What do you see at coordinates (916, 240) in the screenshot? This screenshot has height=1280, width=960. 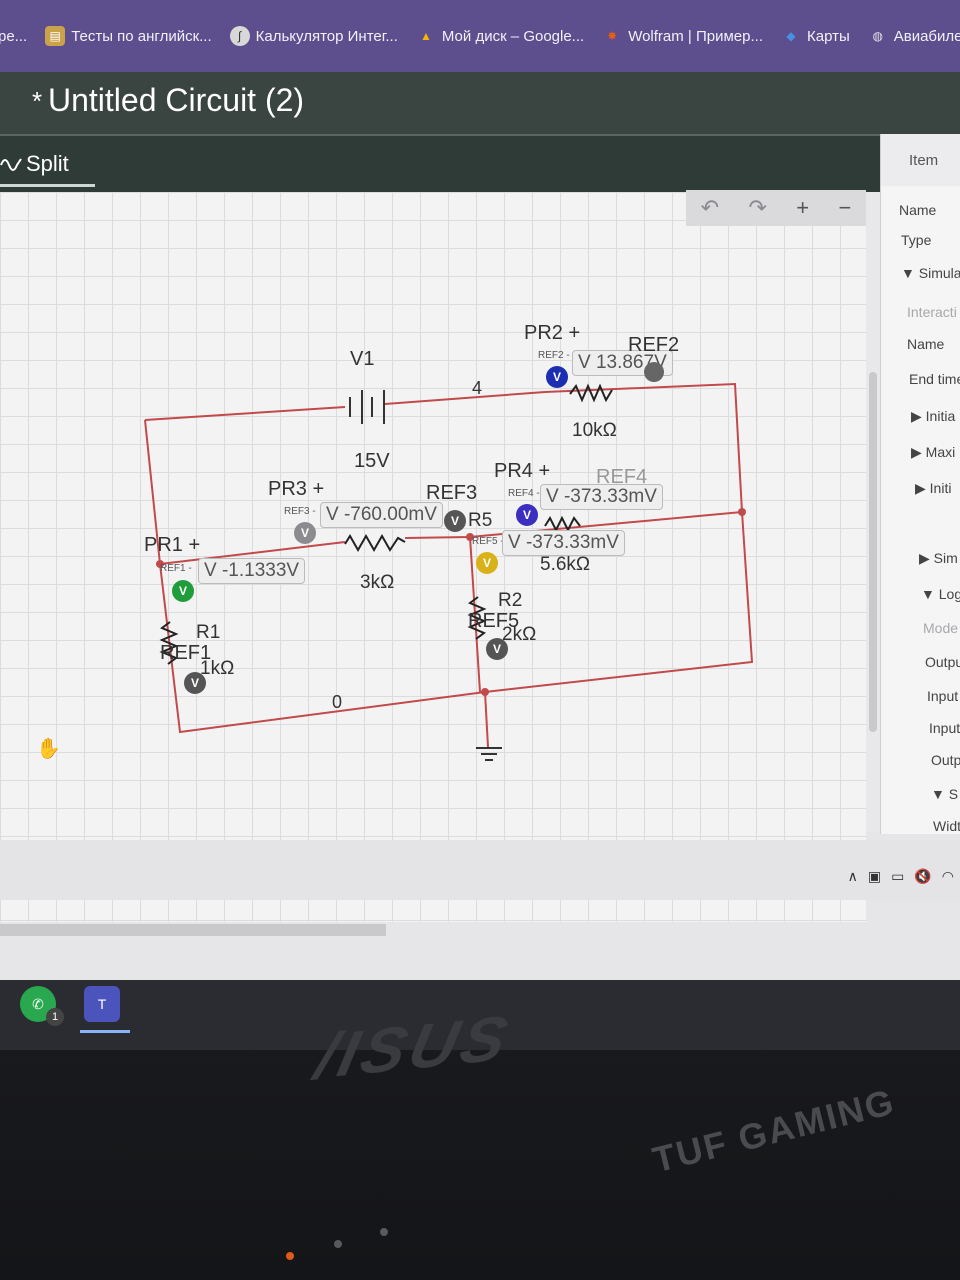 I see `panel-row: Type` at bounding box center [916, 240].